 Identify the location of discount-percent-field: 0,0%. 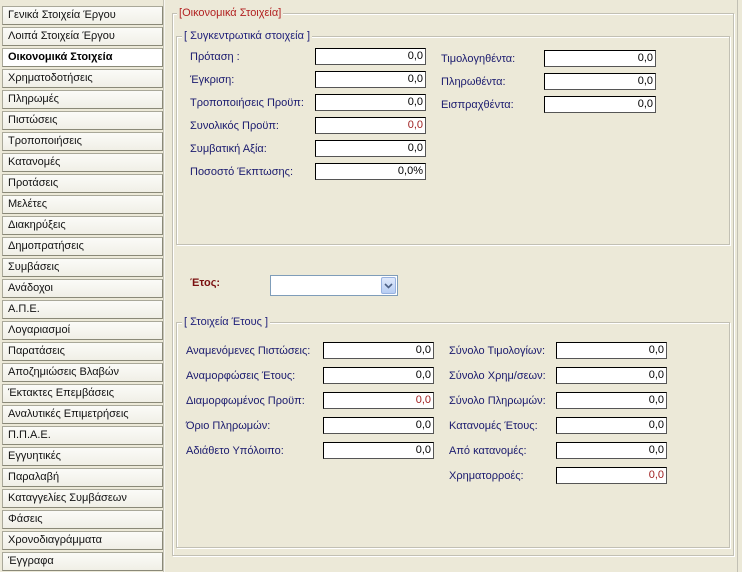
(370, 171).